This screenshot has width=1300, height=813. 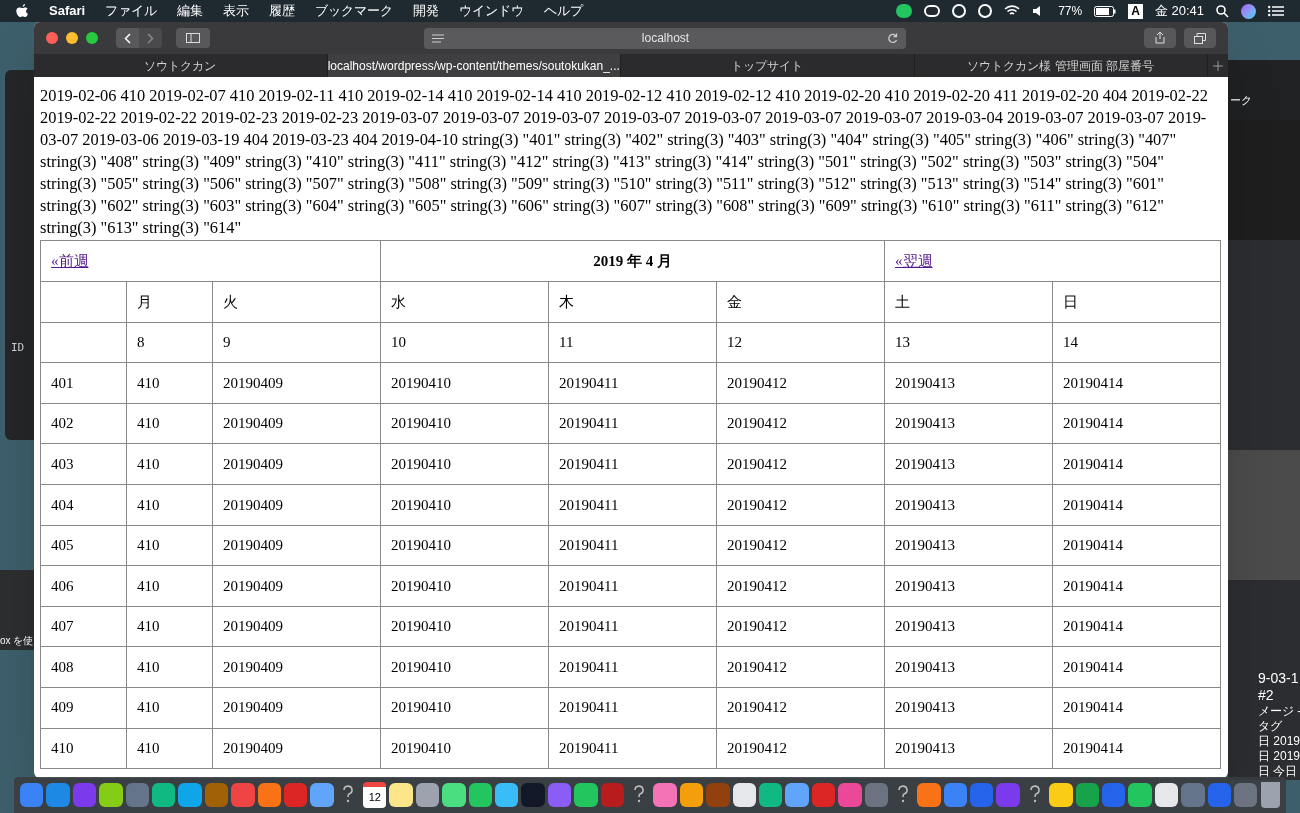 I want to click on panel-text: #2, so click(x=1266, y=695).